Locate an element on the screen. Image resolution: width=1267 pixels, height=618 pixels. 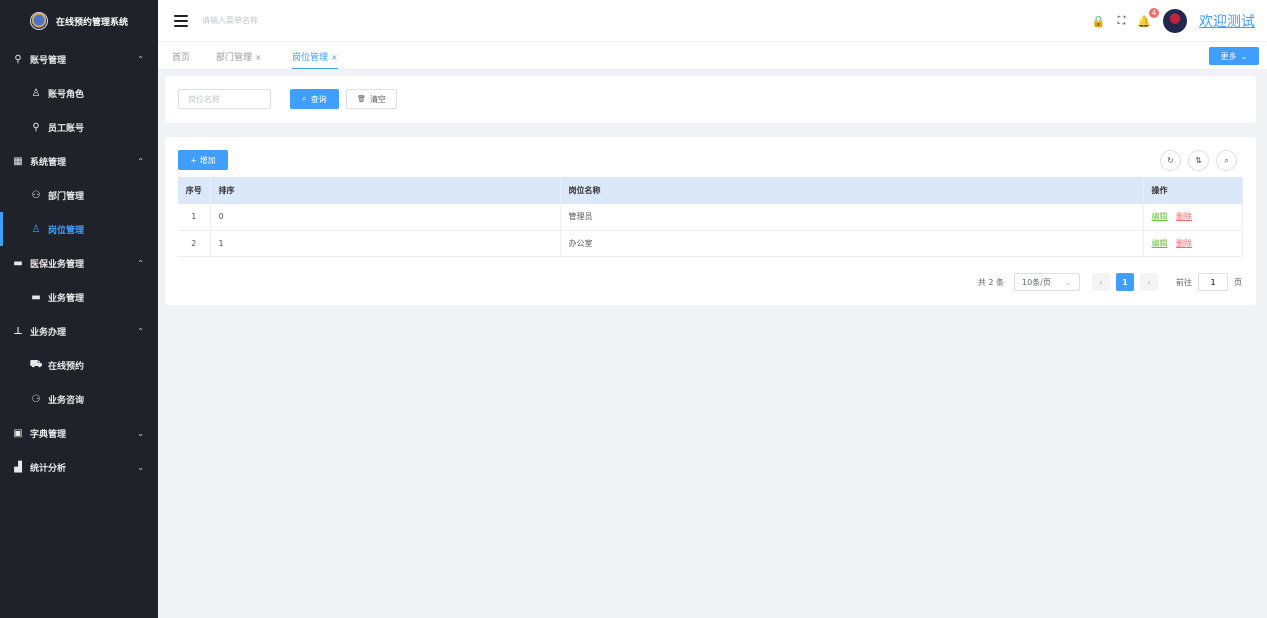
sidebar-item-3: ▦ 系统管理 ⌃ is located at coordinates (79, 161).